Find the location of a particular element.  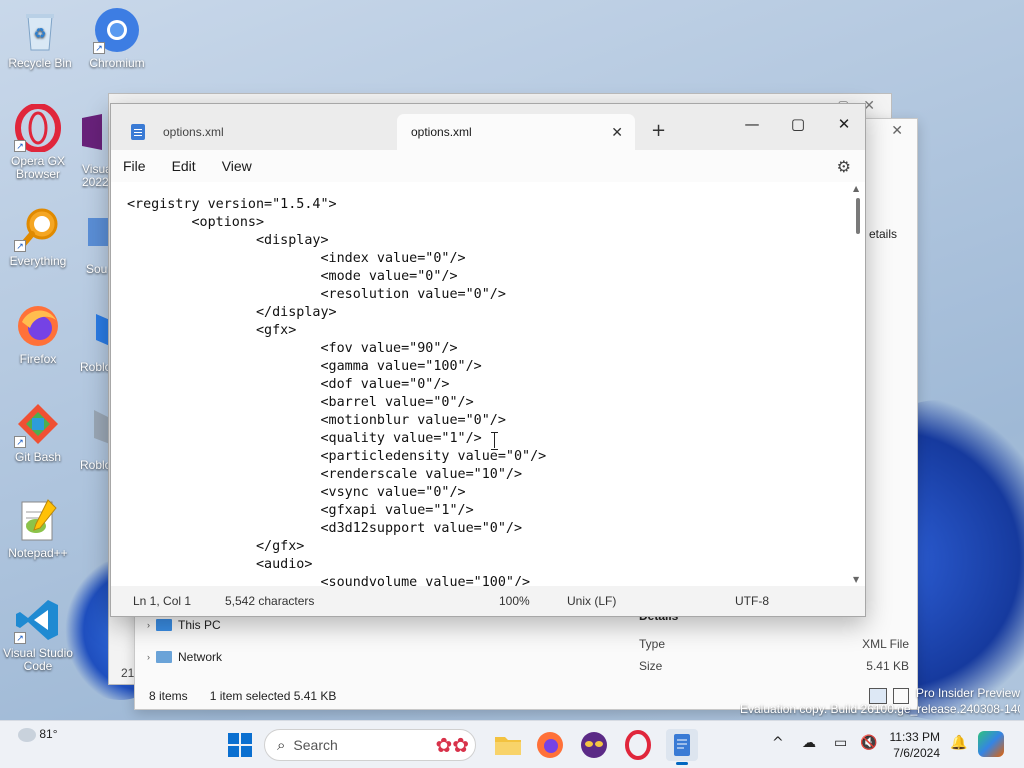

editor-line: <dof value="0"/> is located at coordinates (336, 385).